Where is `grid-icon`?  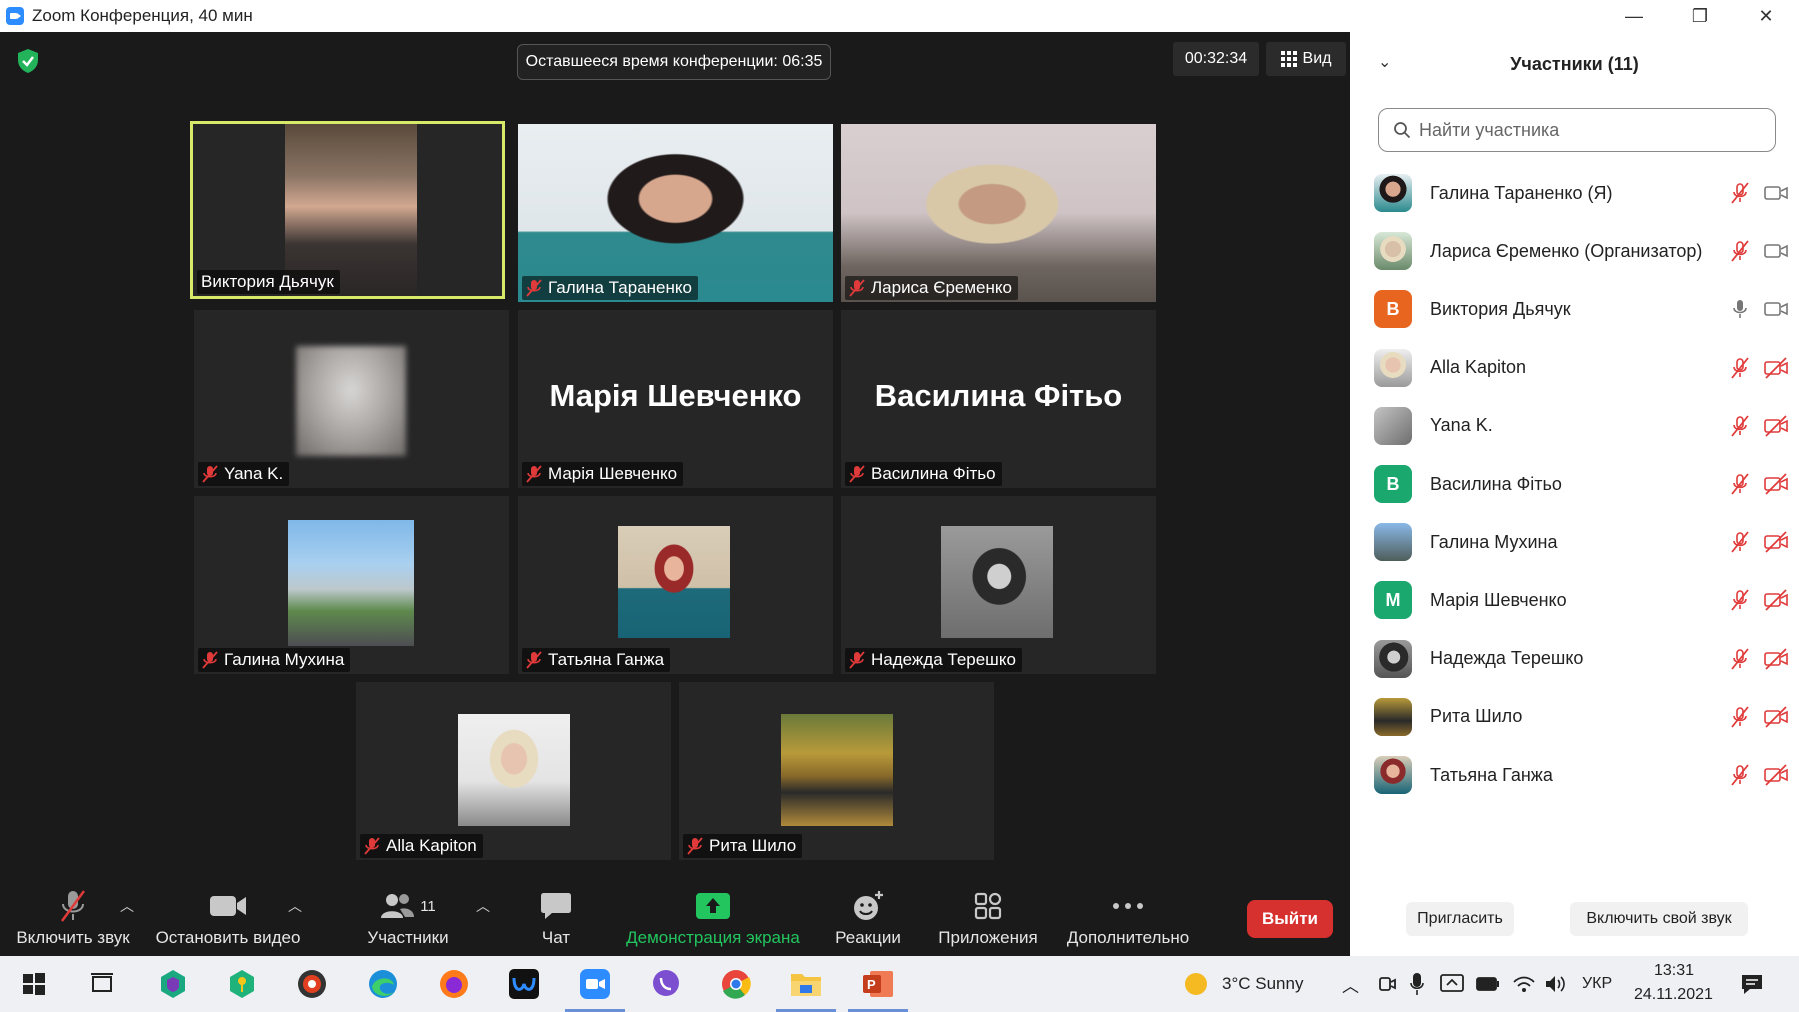 grid-icon is located at coordinates (1288, 59).